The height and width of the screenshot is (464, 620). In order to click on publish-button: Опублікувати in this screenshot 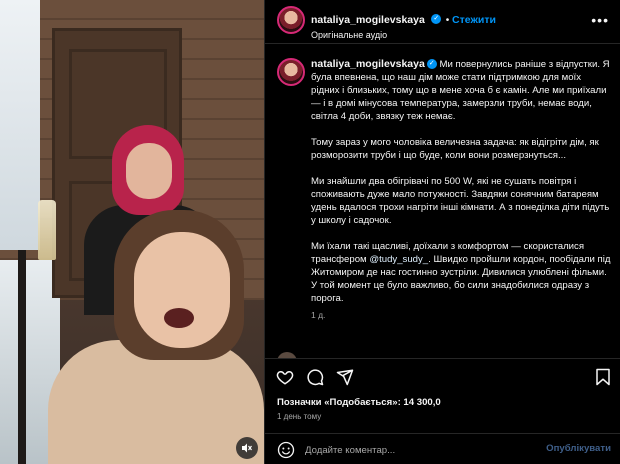, I will do `click(578, 448)`.